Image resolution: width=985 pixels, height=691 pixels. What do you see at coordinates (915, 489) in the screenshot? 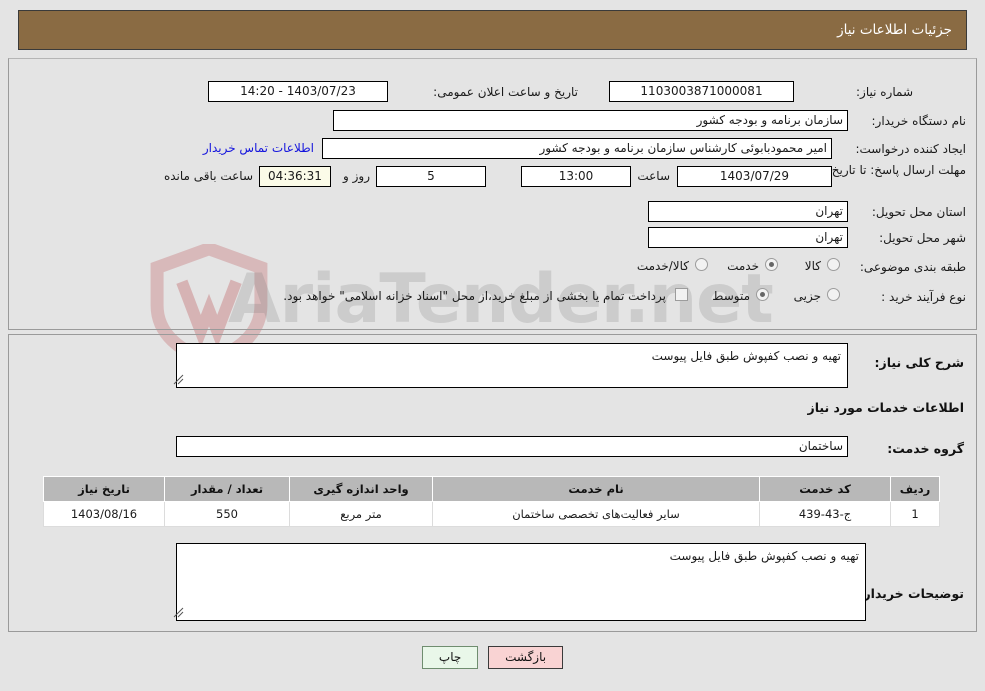
I see `col-index: ردیف` at bounding box center [915, 489].